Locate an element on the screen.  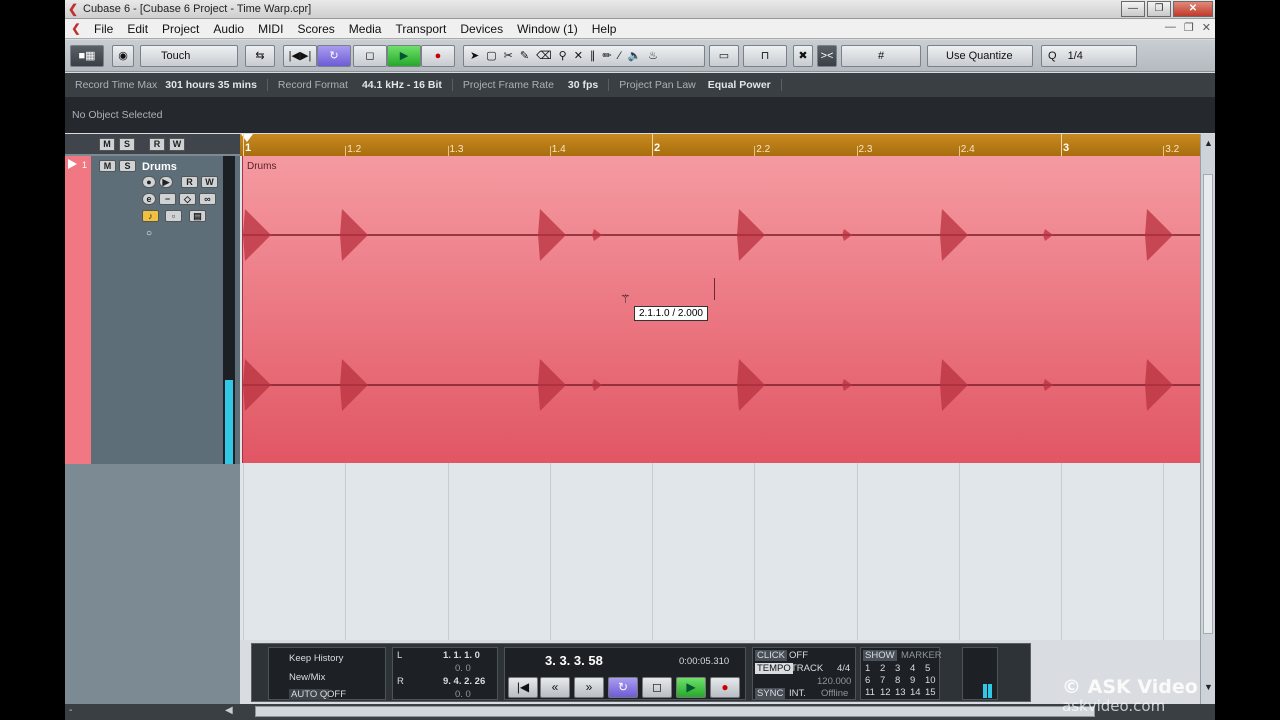
menu-edit: Edit is located at coordinates (137, 29).